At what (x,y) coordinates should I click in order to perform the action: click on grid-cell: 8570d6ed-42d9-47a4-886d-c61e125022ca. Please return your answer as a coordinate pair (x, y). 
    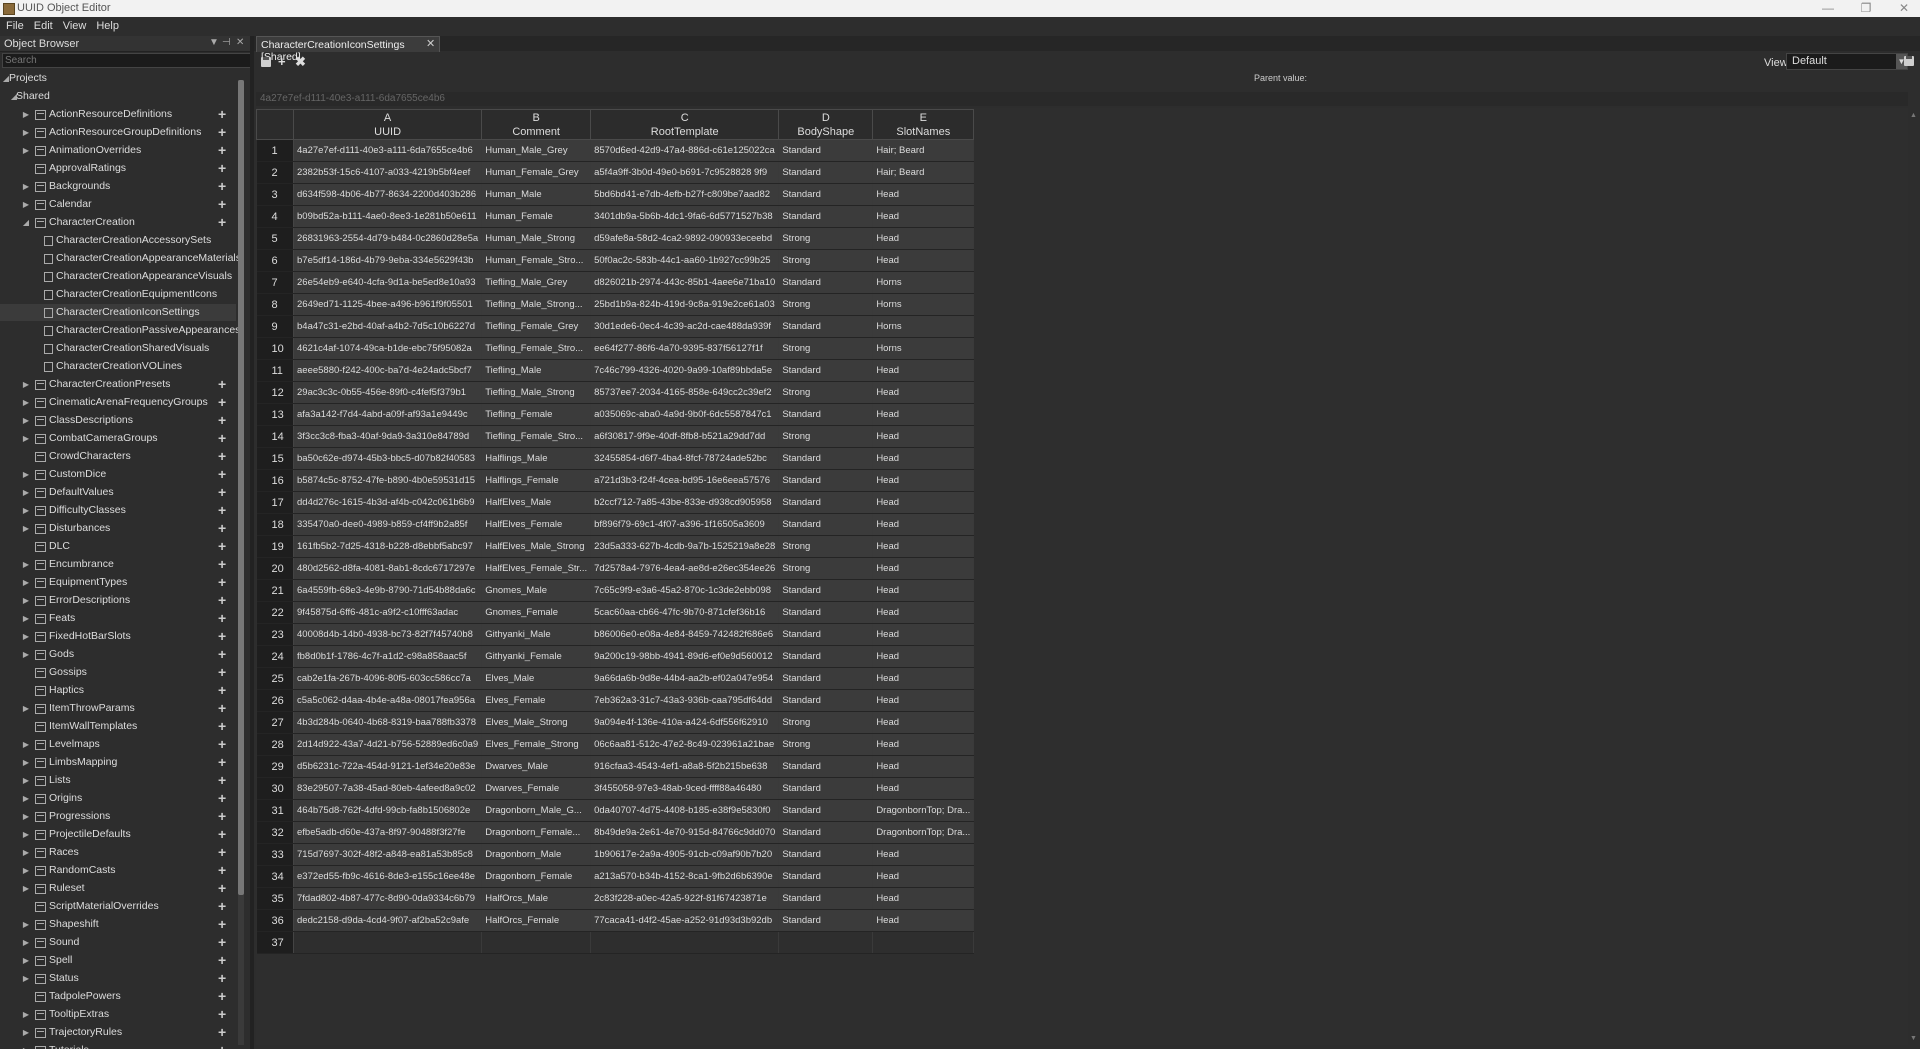
    Looking at the image, I should click on (685, 150).